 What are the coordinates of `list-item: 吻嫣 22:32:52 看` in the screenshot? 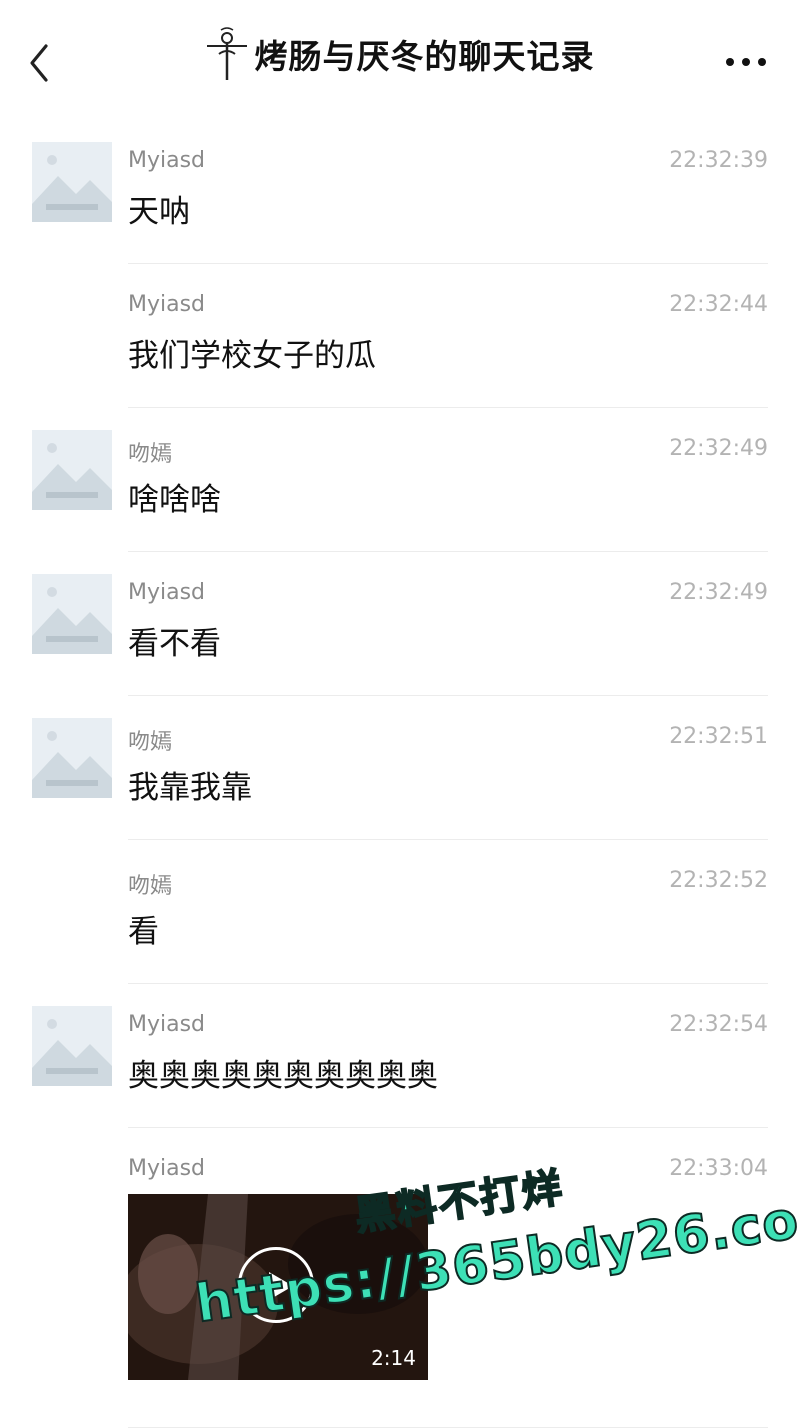 It's located at (400, 912).